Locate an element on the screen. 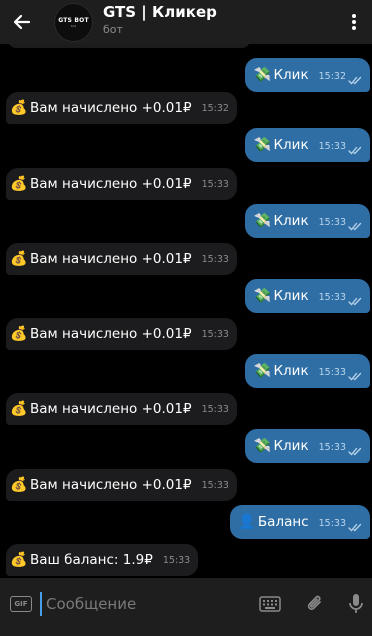 The height and width of the screenshot is (636, 372). attach-button is located at coordinates (315, 604).